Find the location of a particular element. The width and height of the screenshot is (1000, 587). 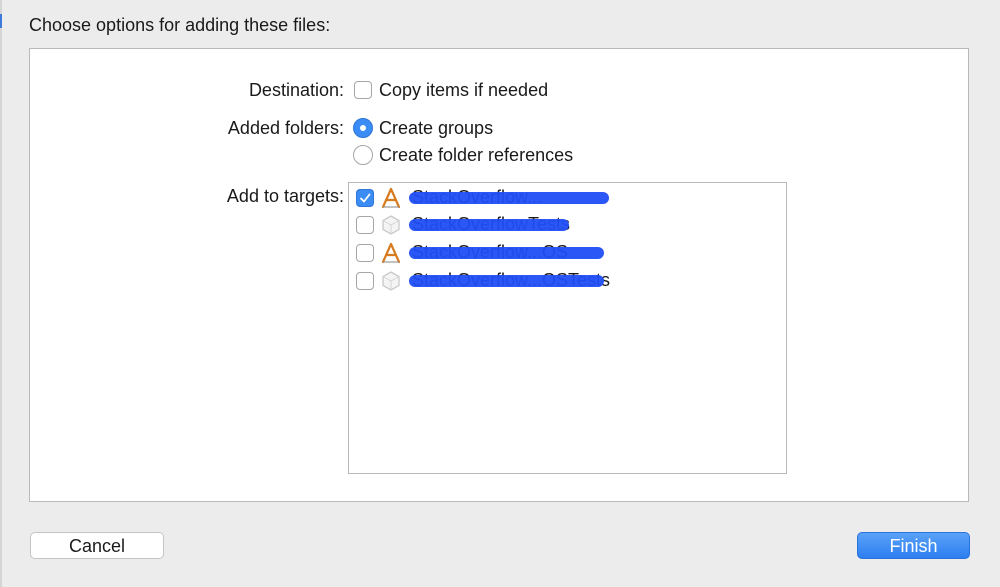

dialog-title: Choose options for adding these files: is located at coordinates (180, 25).